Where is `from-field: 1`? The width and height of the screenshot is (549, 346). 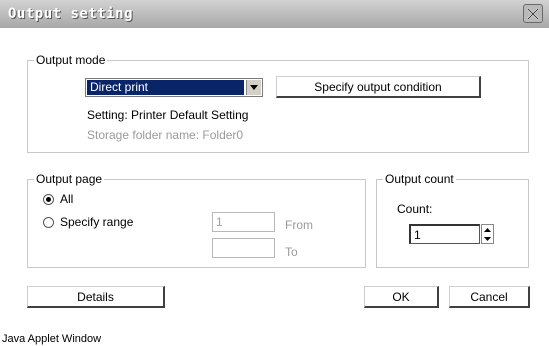
from-field: 1 is located at coordinates (243, 222).